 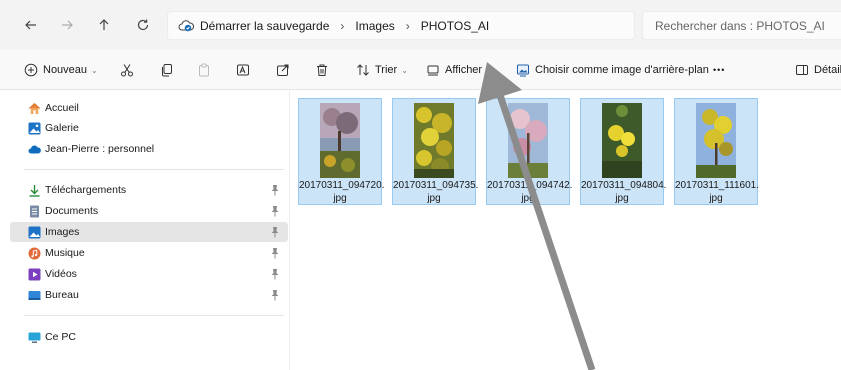 I want to click on set-wallpaper-button: Choisir comme image d'arrière-plan, so click(x=612, y=70).